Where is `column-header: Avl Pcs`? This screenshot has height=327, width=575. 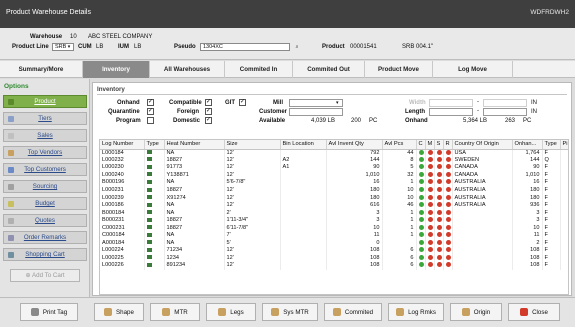
column-header: Avl Pcs is located at coordinates (399, 145).